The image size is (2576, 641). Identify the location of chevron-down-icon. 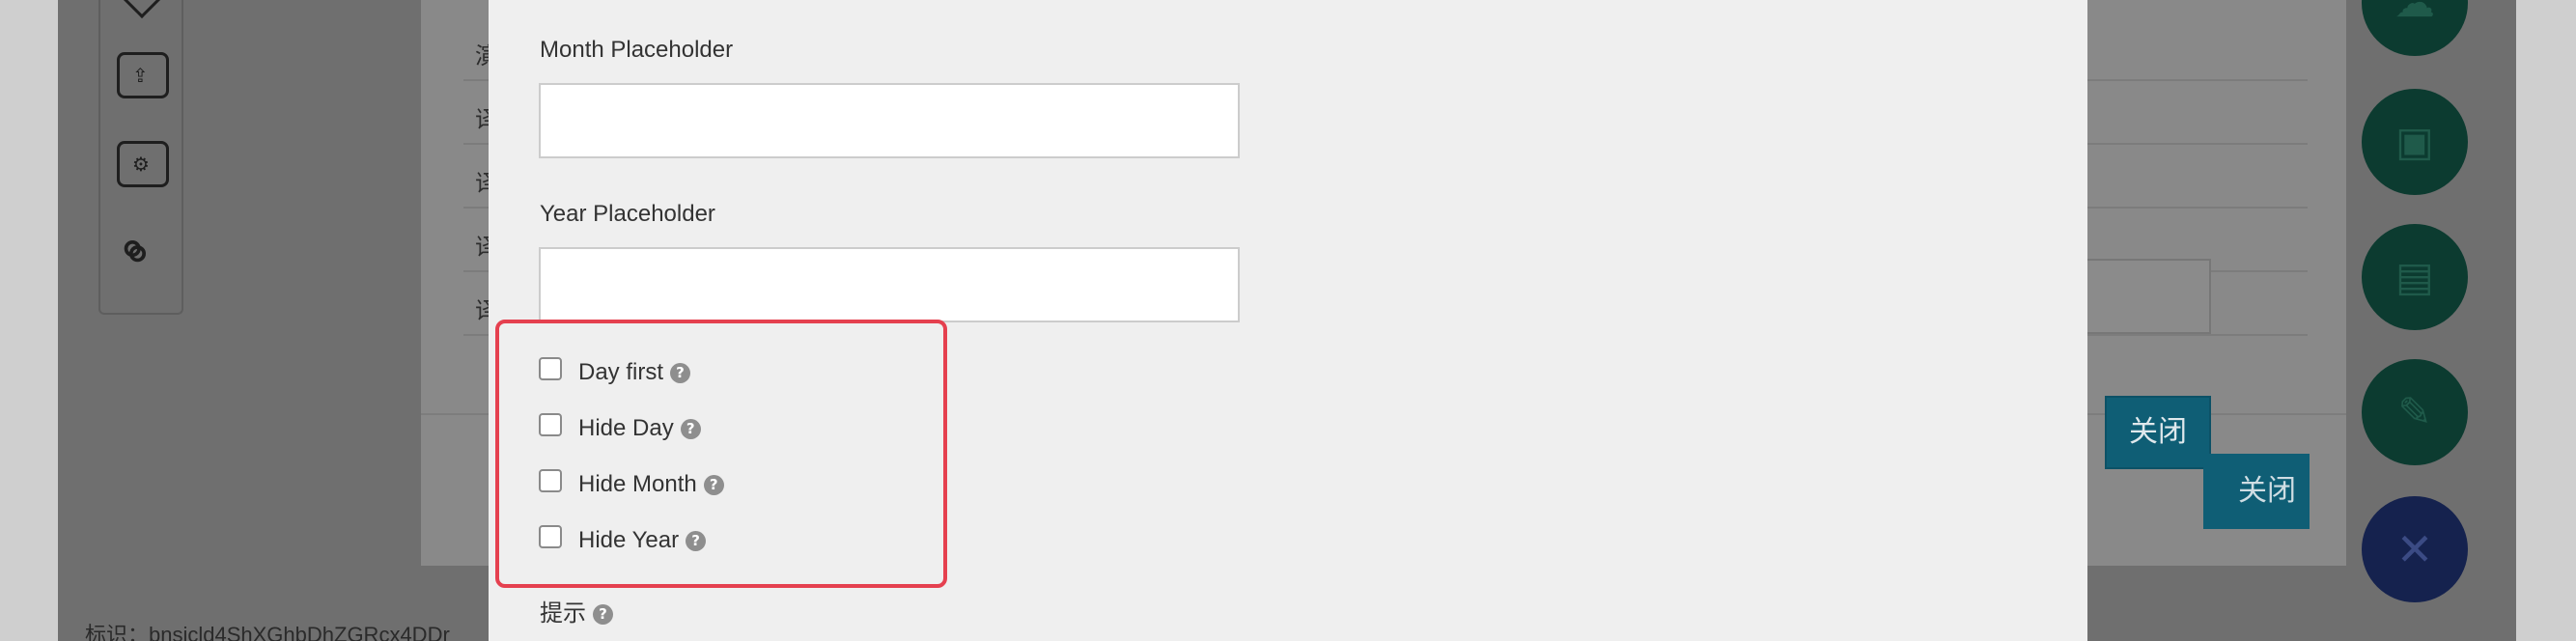
(142, 10).